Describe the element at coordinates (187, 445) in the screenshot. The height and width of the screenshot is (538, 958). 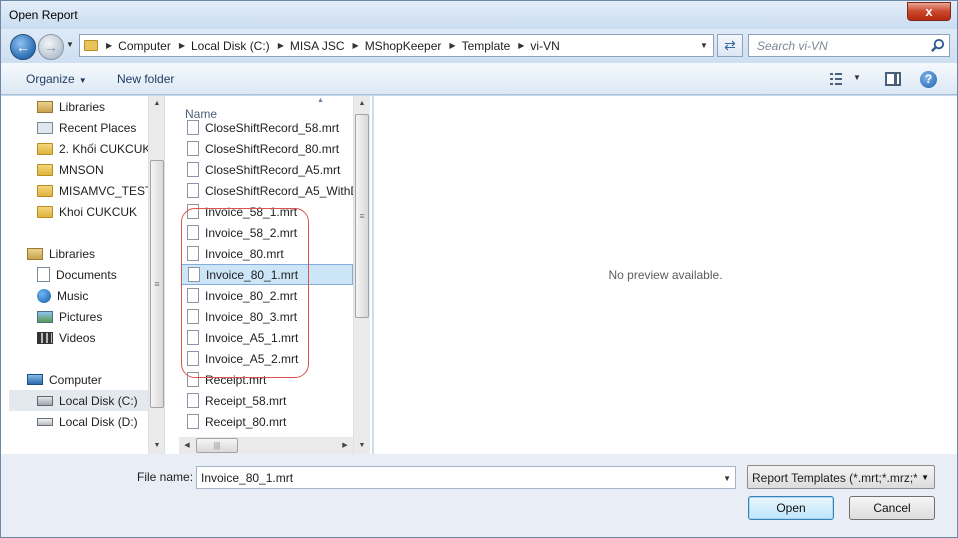
I see `scroll-left-icon: ◀` at that location.